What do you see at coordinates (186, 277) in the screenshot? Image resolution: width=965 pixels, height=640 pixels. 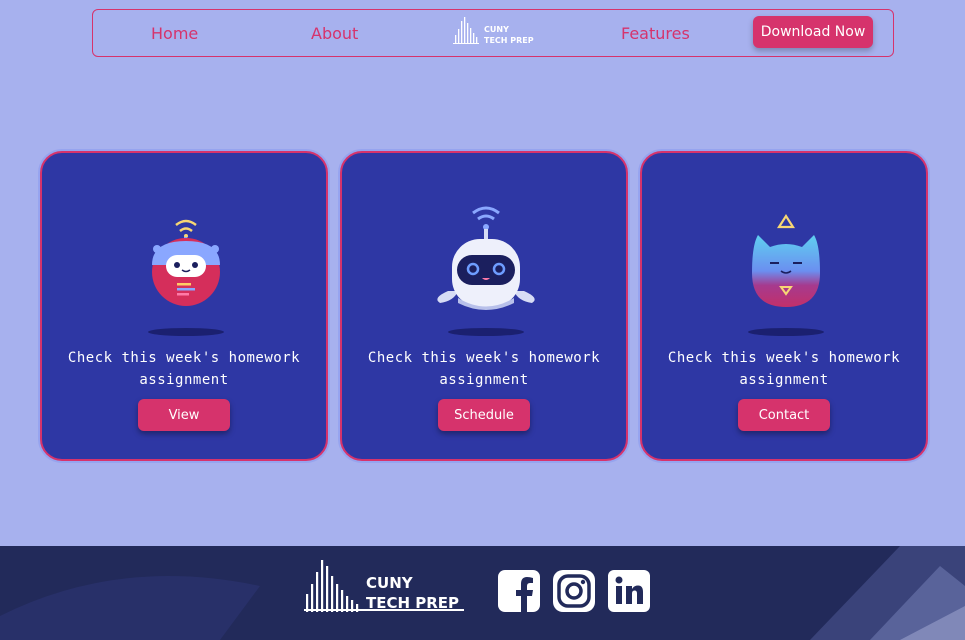 I see `robot-red-icon` at bounding box center [186, 277].